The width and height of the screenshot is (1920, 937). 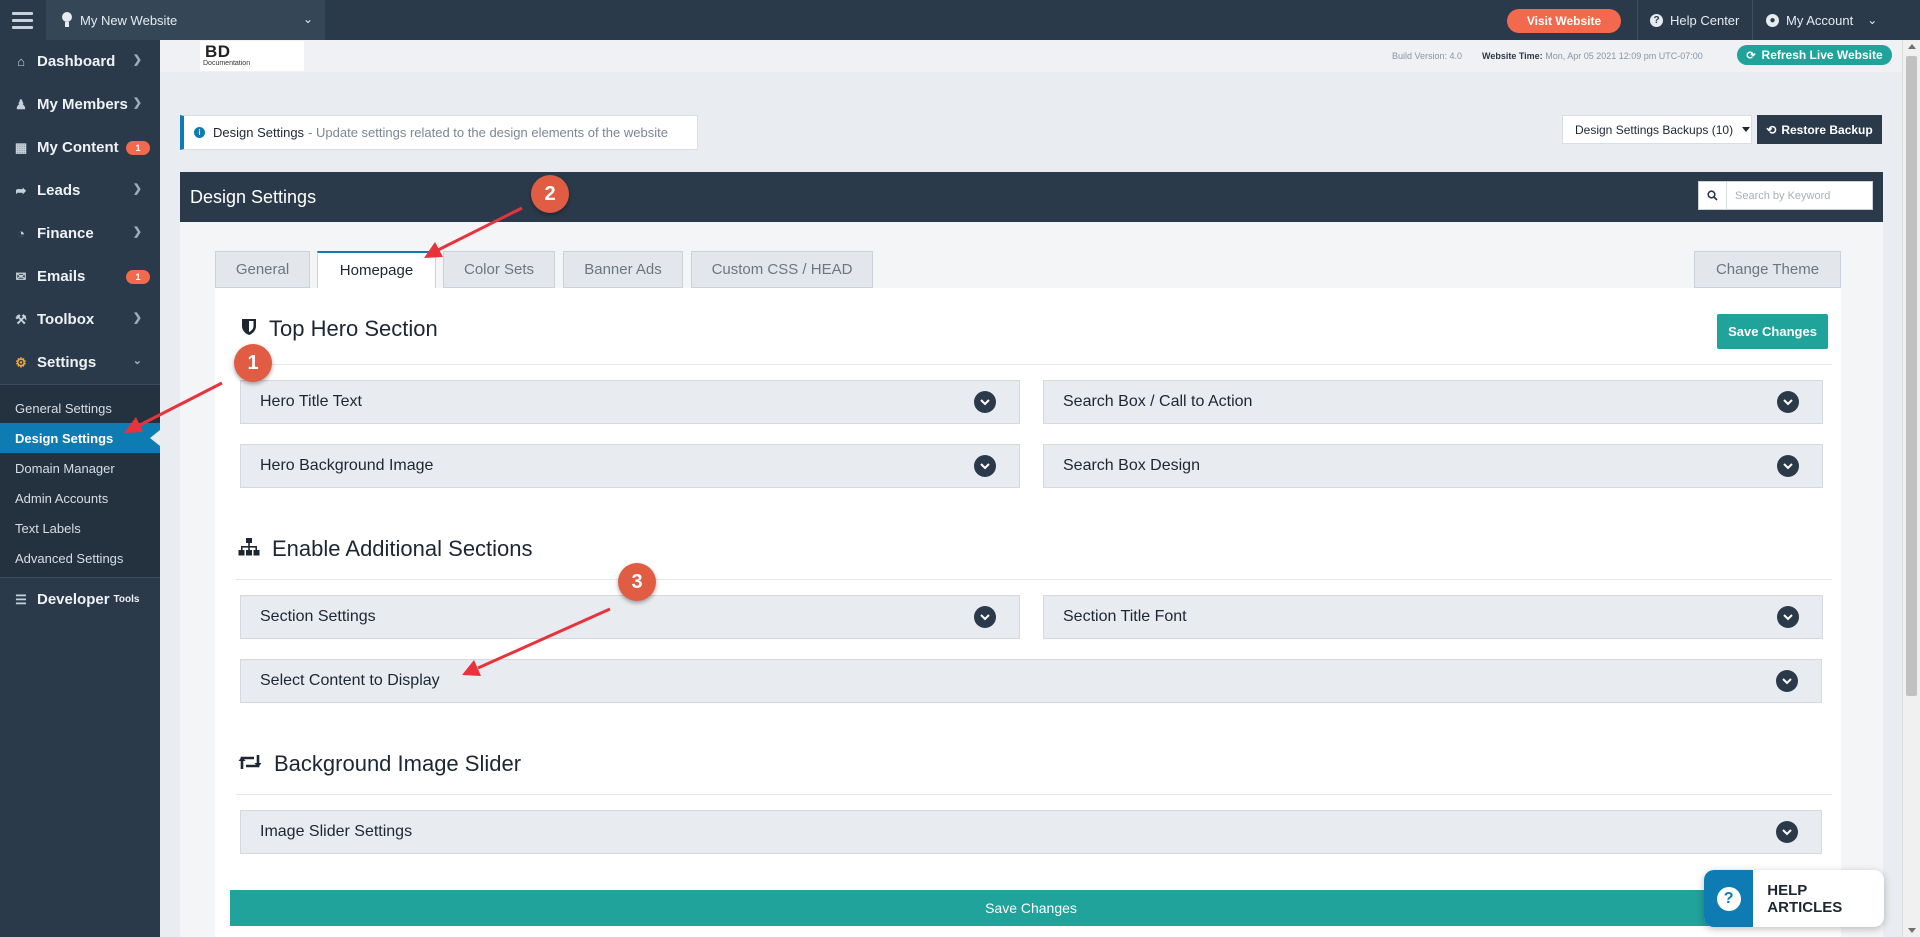 What do you see at coordinates (80, 528) in the screenshot?
I see `submenu-item-text-labels: Text Labels` at bounding box center [80, 528].